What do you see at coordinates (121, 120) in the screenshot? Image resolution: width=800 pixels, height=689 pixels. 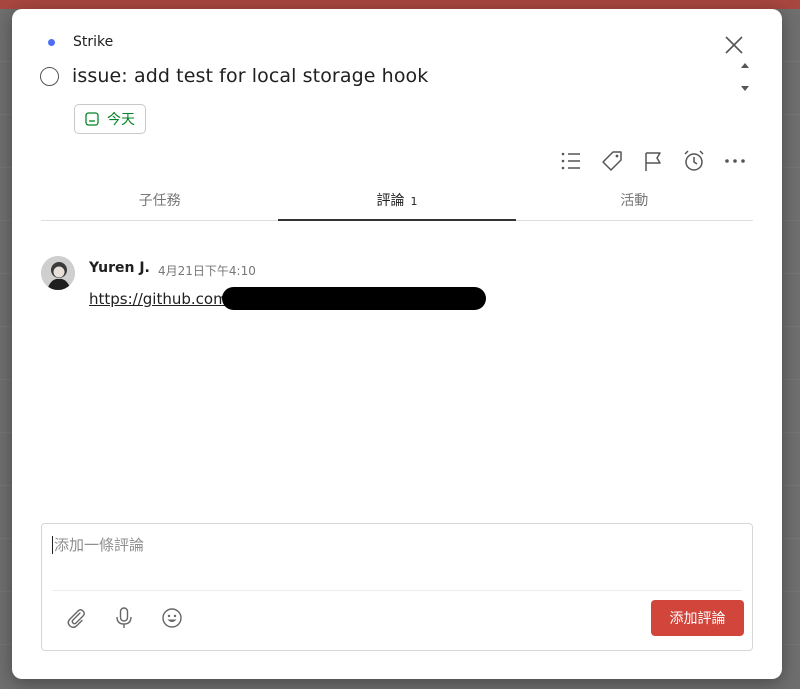 I see `due-date-label: 今天` at bounding box center [121, 120].